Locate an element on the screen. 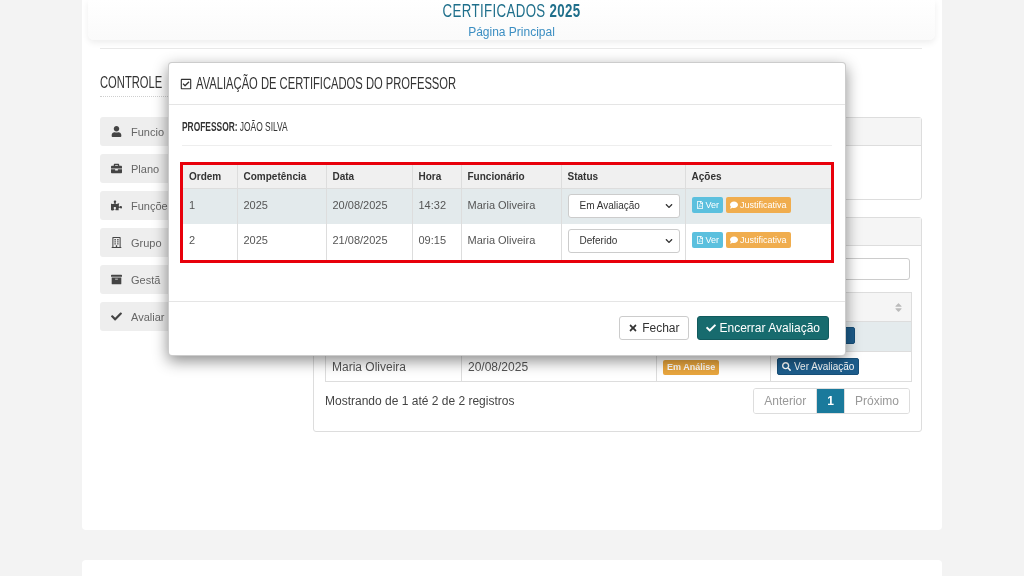 The image size is (1024, 576). column-header: Ordem is located at coordinates (210, 176).